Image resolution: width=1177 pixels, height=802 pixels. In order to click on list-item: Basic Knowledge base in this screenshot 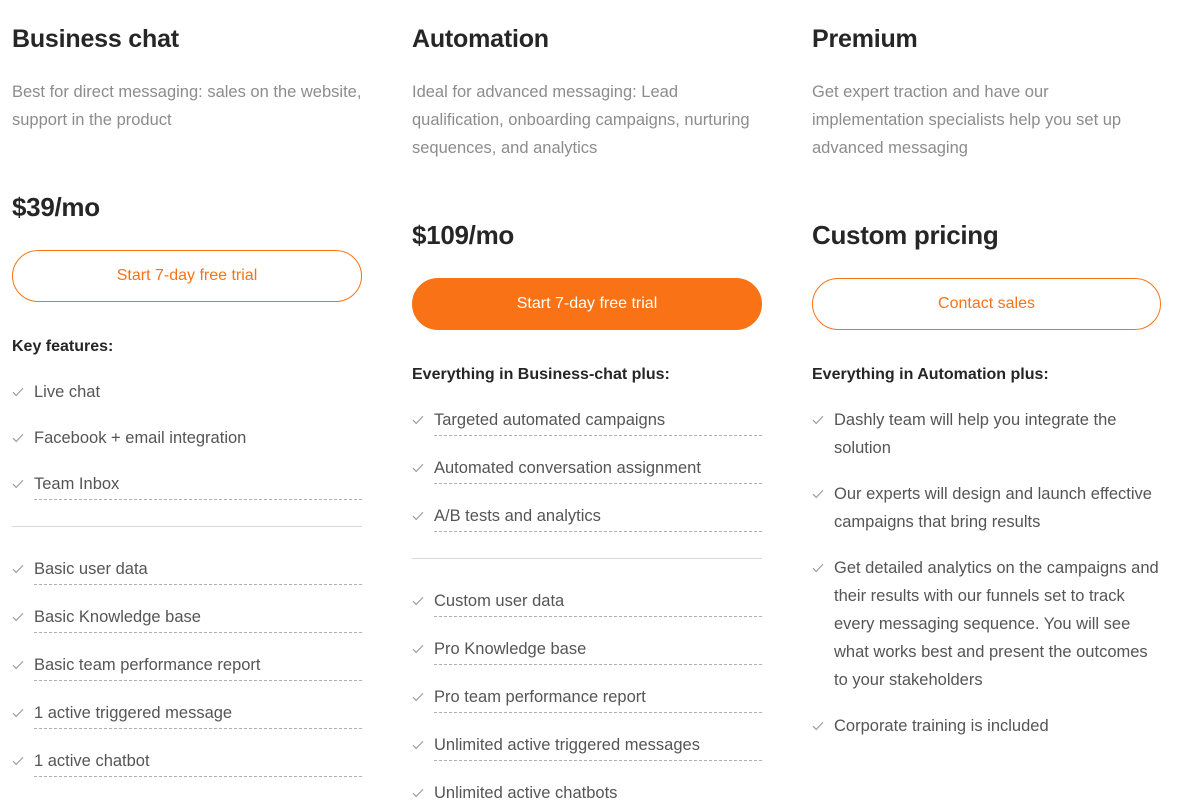, I will do `click(187, 618)`.